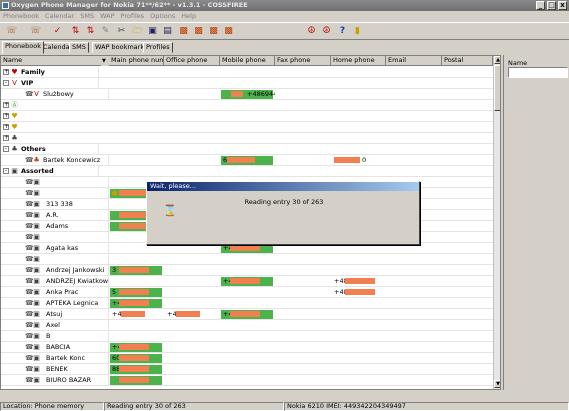 The image size is (569, 411). I want to click on edit-icon: ✎, so click(105, 31).